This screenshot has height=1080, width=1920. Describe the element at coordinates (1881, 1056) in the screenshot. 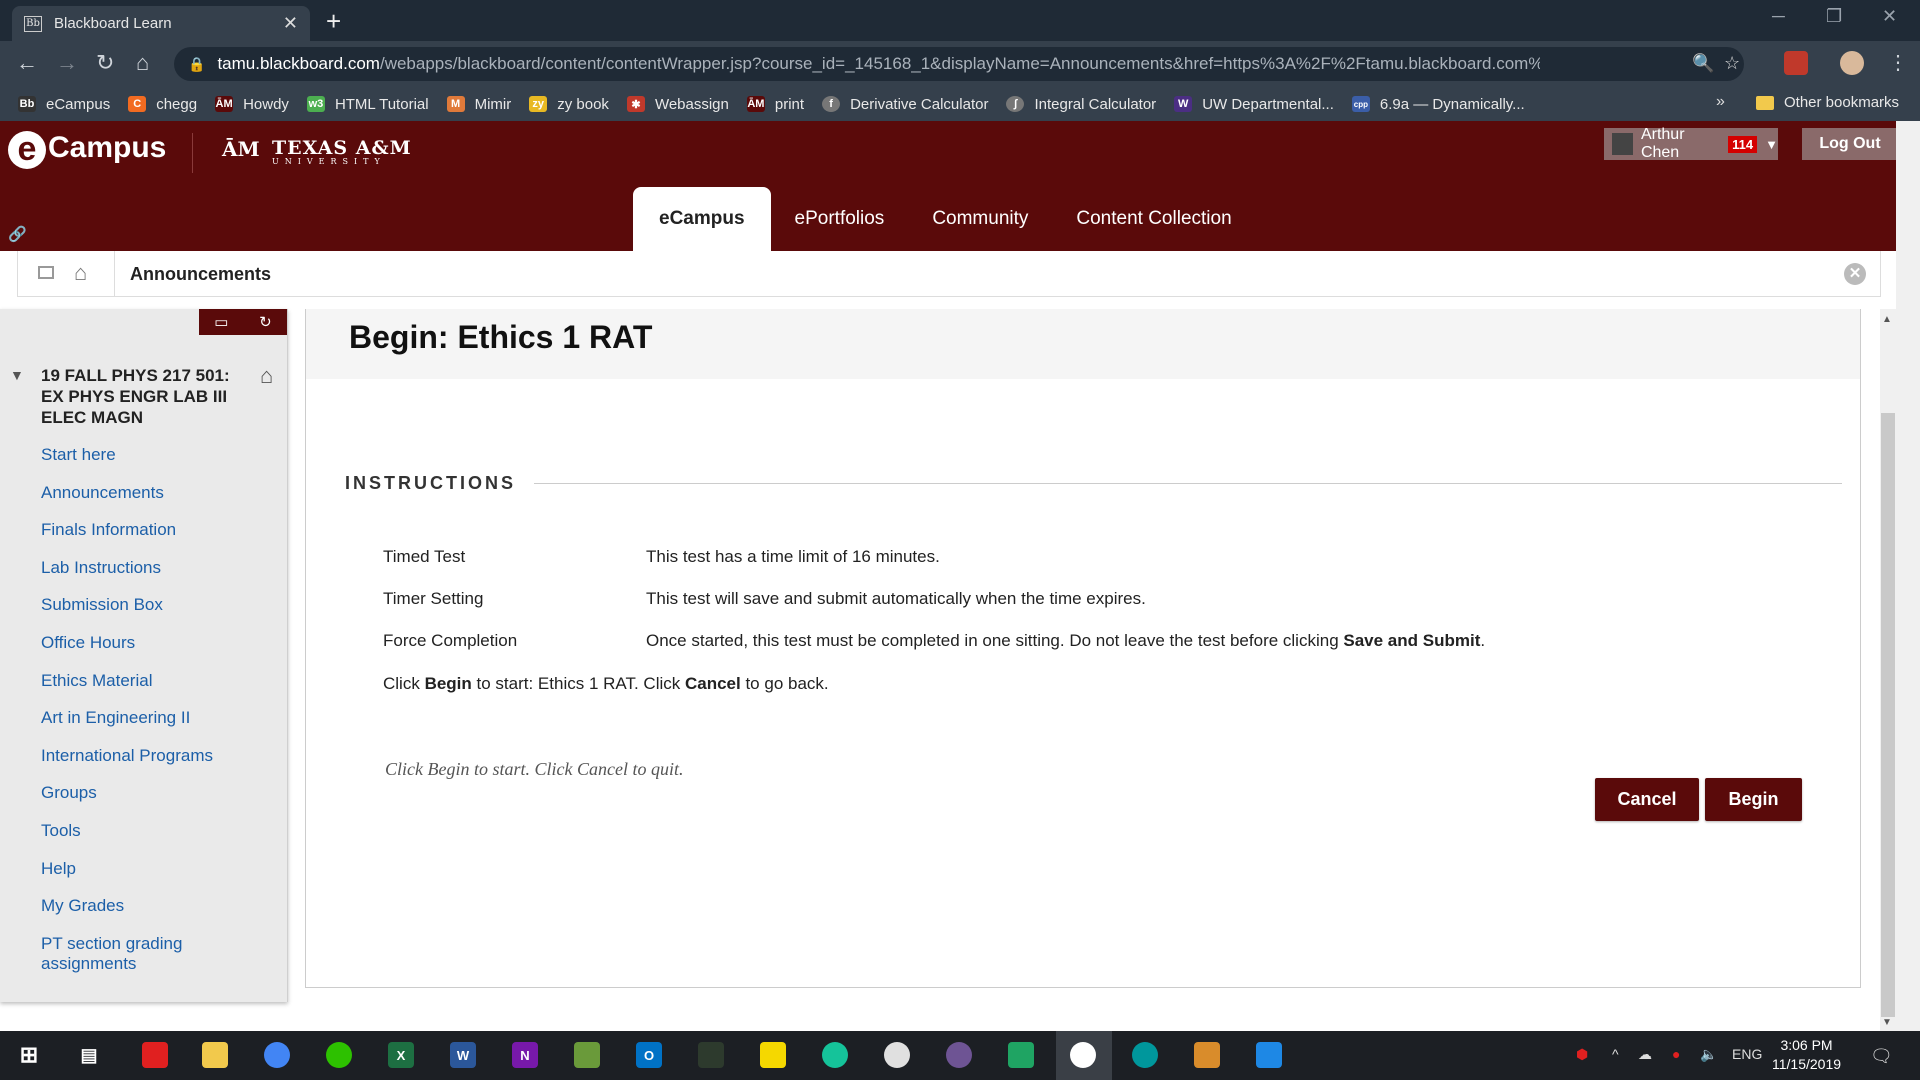

I see `notifications-icon: 🗨` at that location.